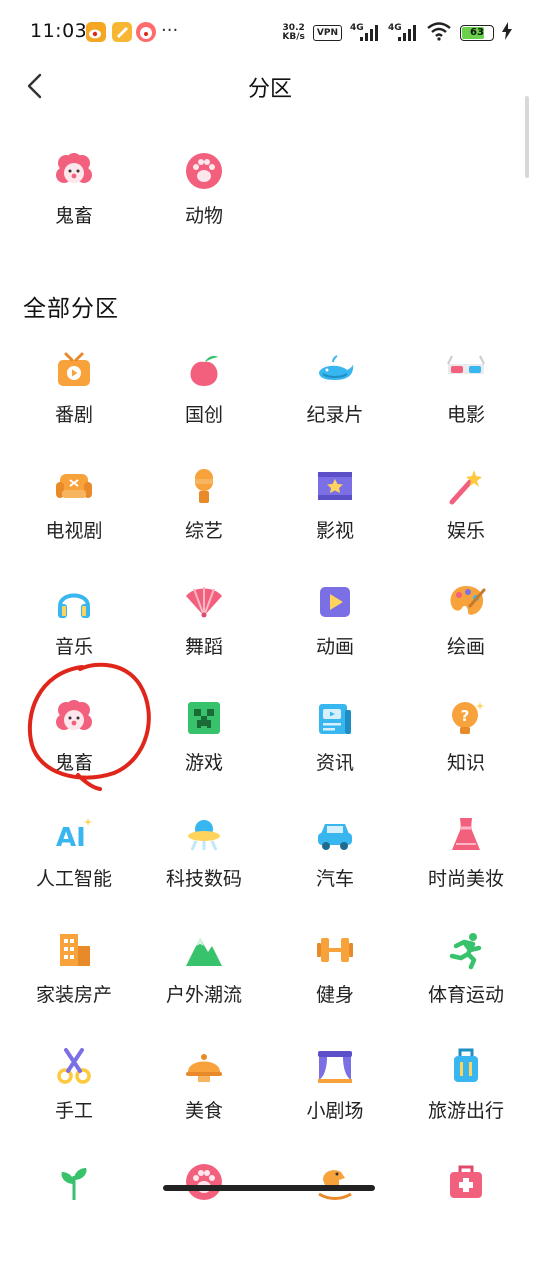  Describe the element at coordinates (335, 950) in the screenshot. I see `dumbbell-icon` at that location.